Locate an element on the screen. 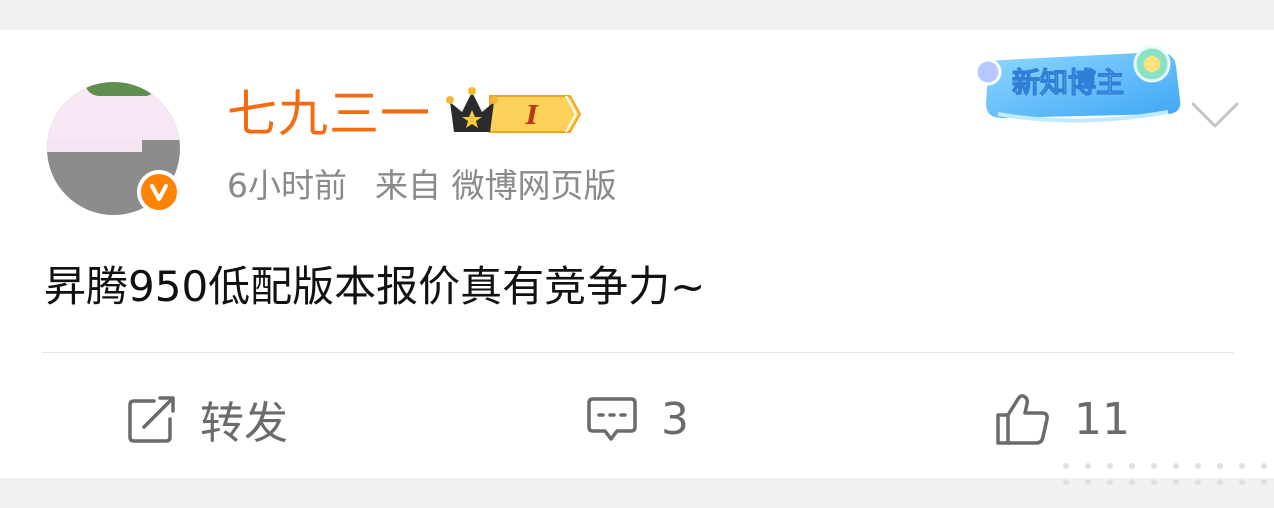  post-content: 昇腾950低配版本报价真有竞争力~ is located at coordinates (375, 286).